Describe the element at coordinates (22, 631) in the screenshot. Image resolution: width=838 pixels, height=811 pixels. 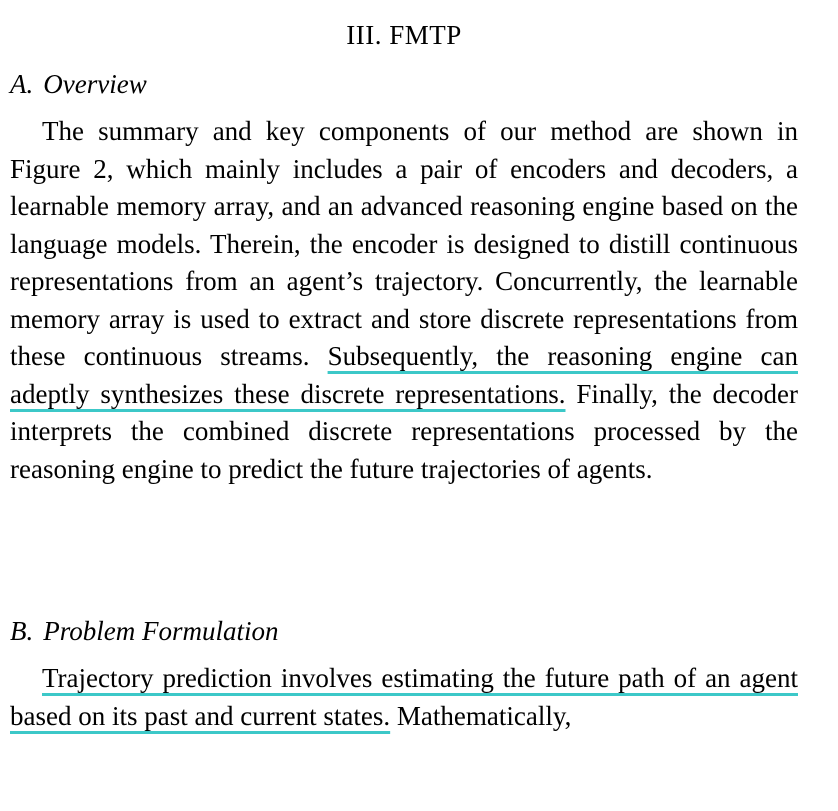
I see `subsection-label: B.` at that location.